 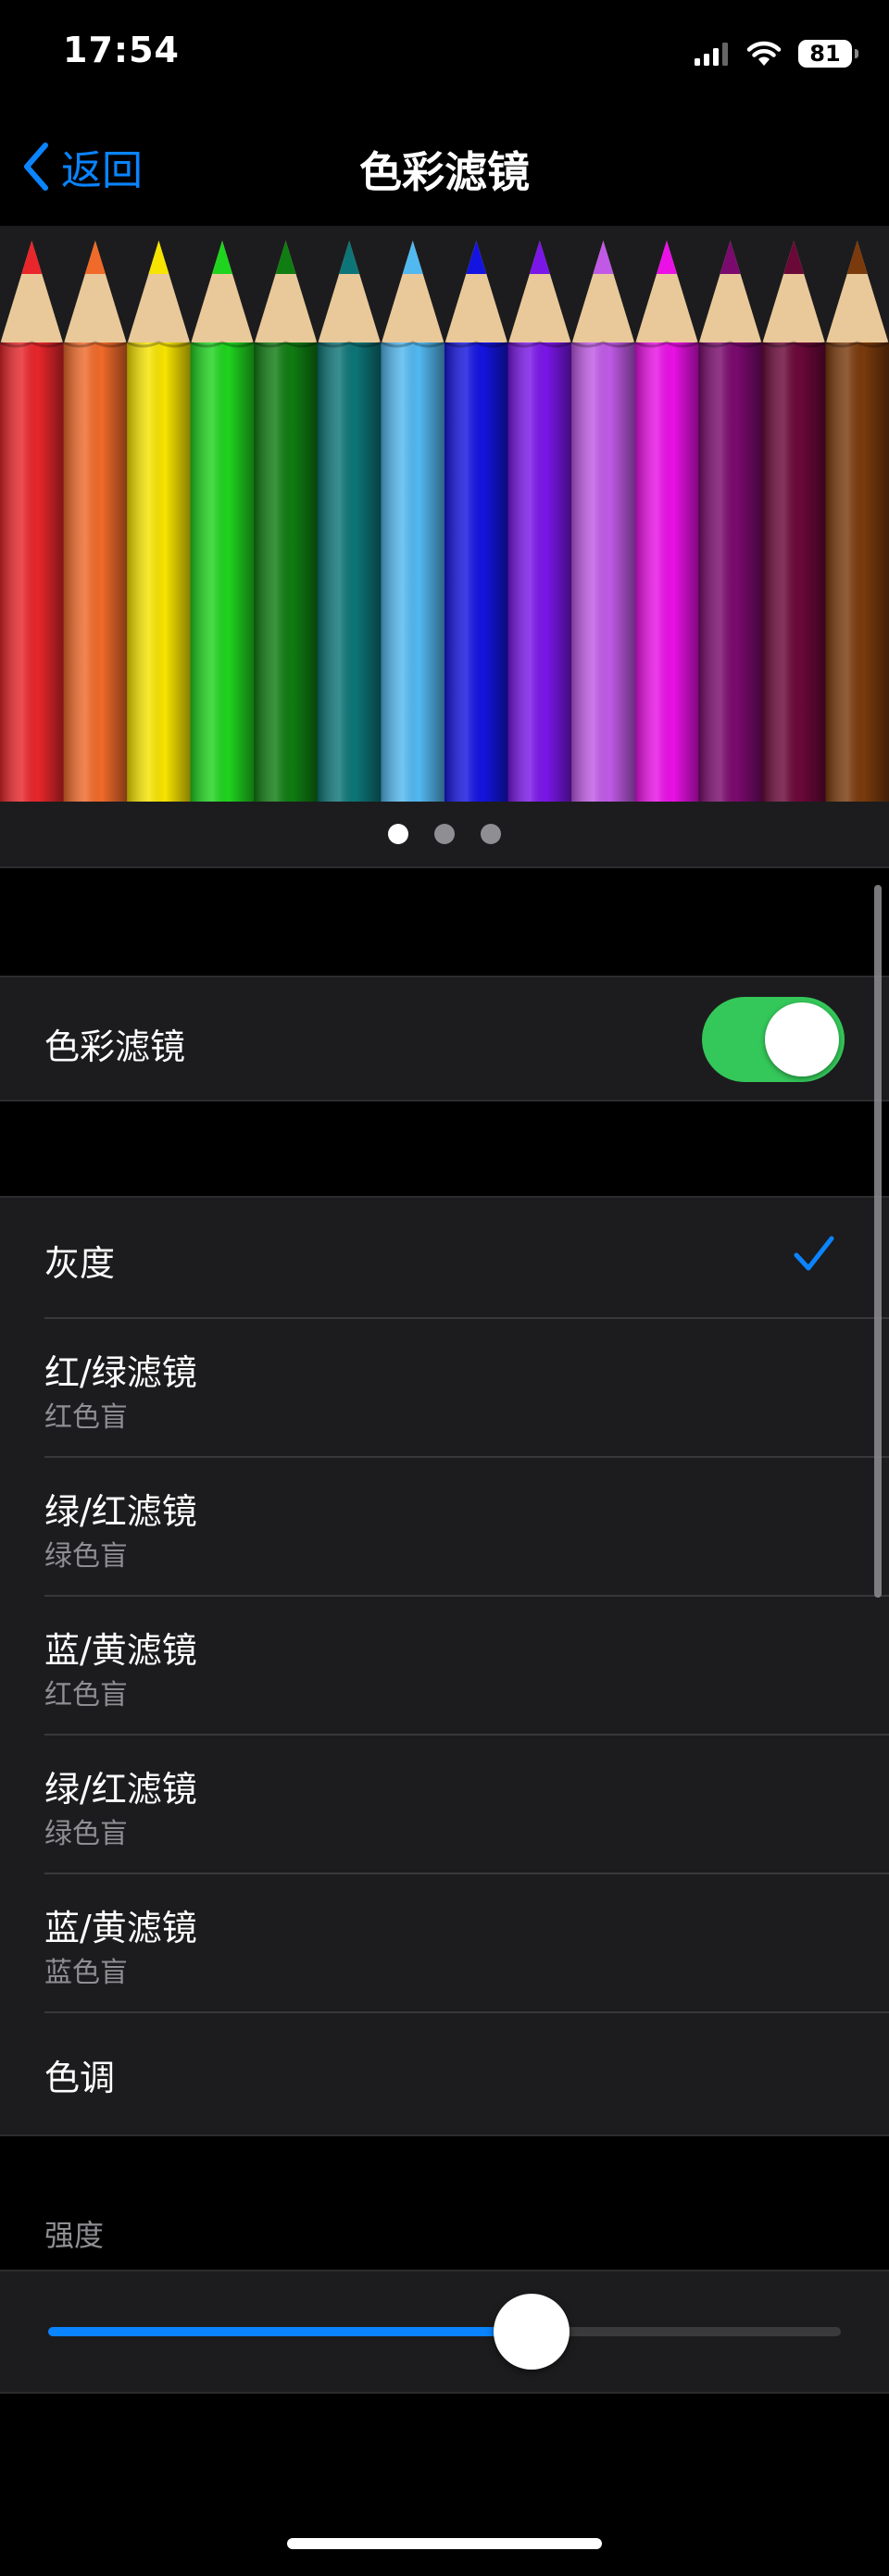 I want to click on page-control-area, so click(x=444, y=835).